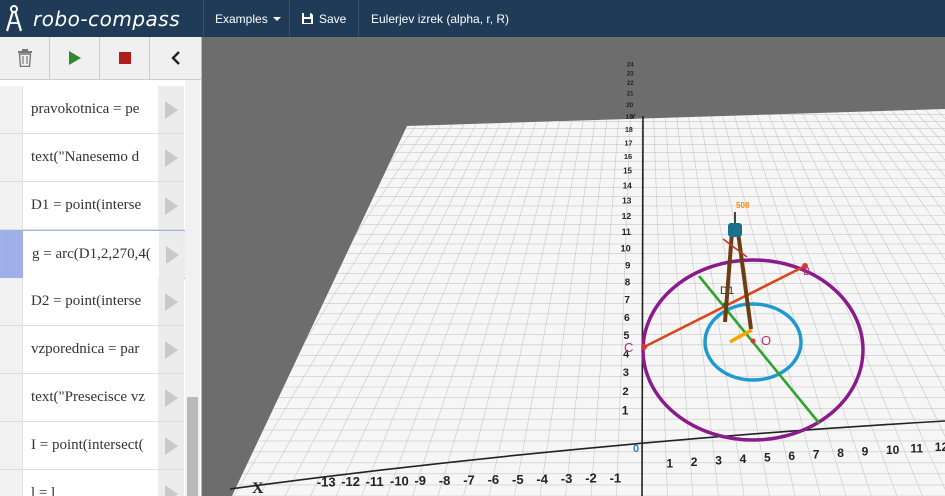 The image size is (945, 496). I want to click on stop-button, so click(125, 58).